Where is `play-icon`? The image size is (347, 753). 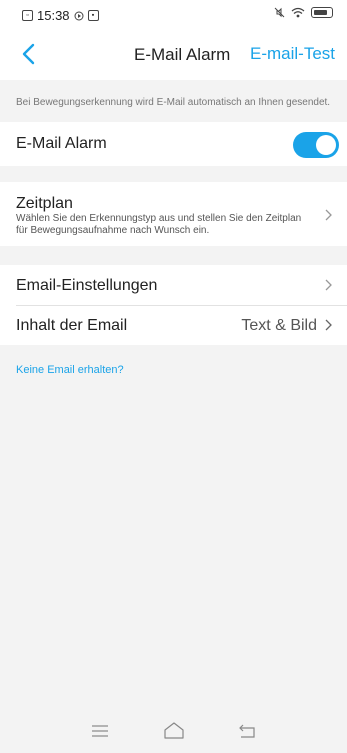
play-icon is located at coordinates (79, 15).